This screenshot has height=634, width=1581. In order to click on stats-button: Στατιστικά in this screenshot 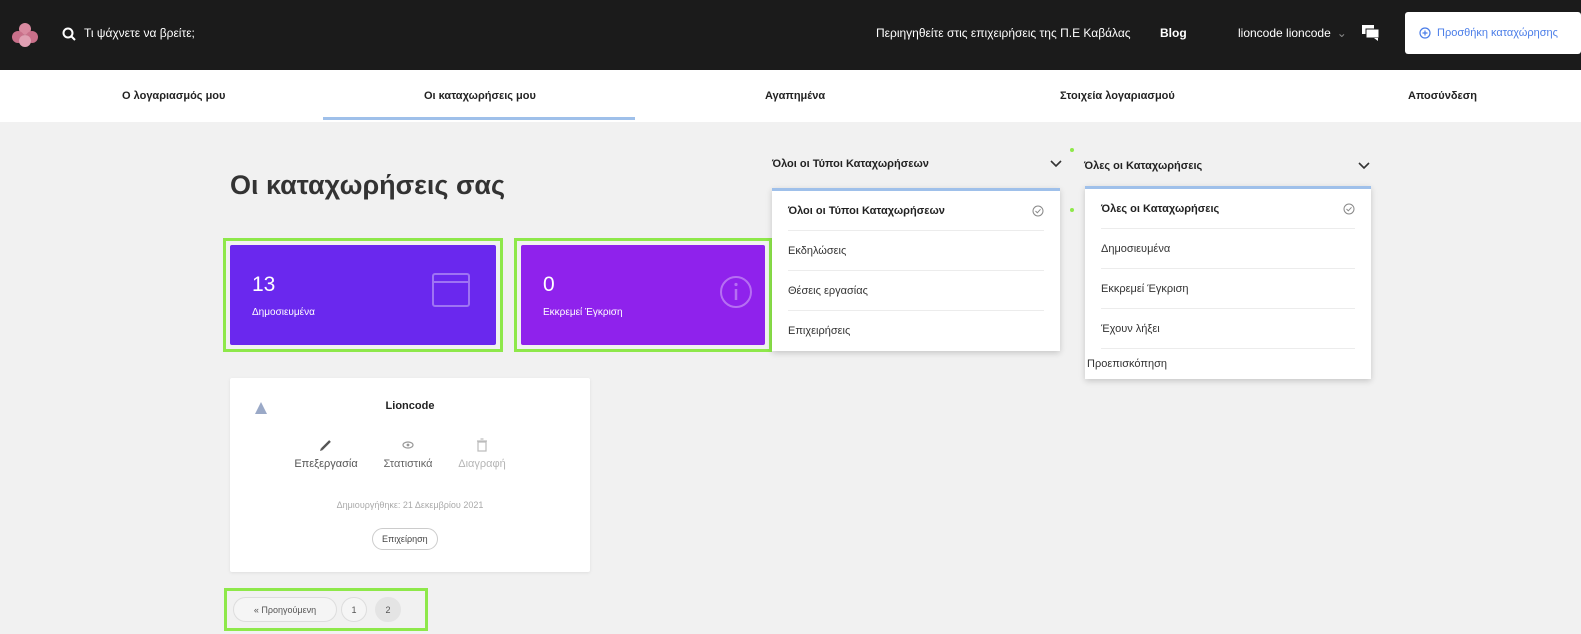, I will do `click(408, 454)`.